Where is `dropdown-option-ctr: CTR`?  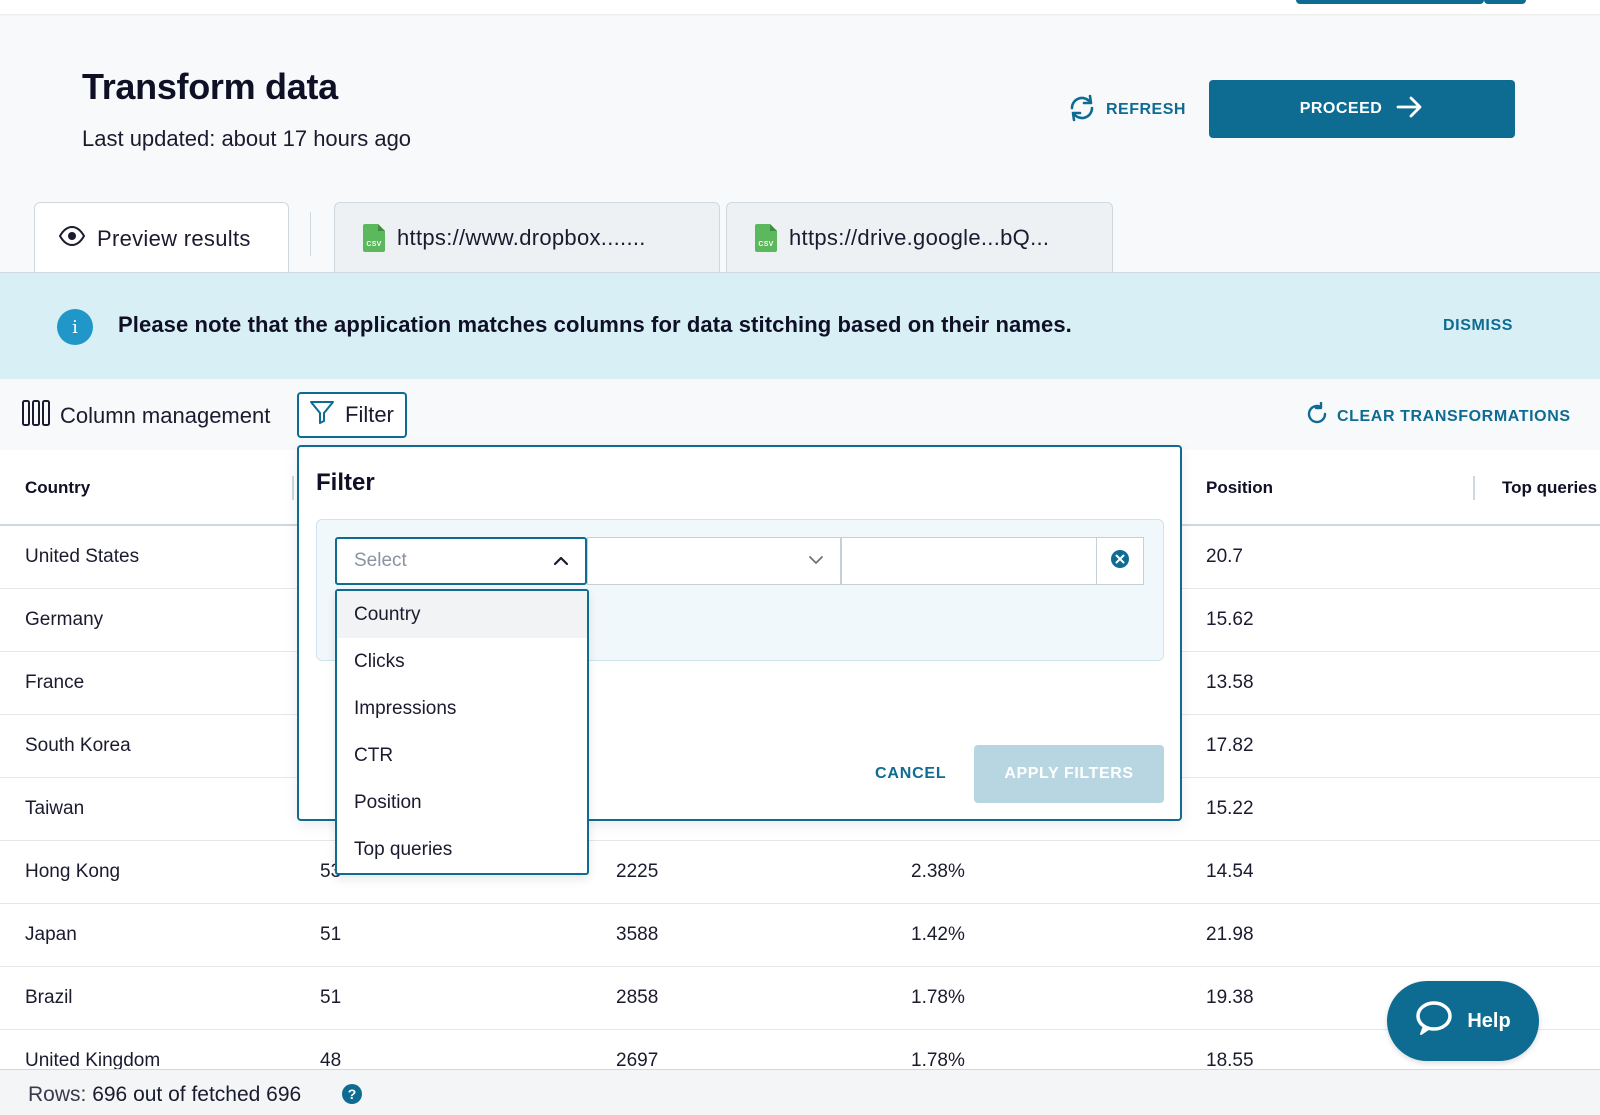 dropdown-option-ctr: CTR is located at coordinates (462, 755).